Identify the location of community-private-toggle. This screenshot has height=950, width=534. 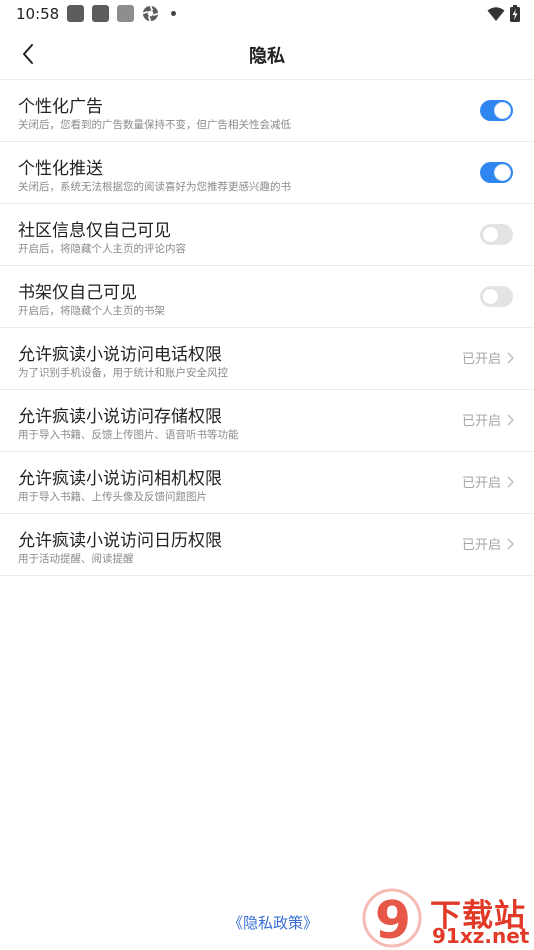
(496, 234).